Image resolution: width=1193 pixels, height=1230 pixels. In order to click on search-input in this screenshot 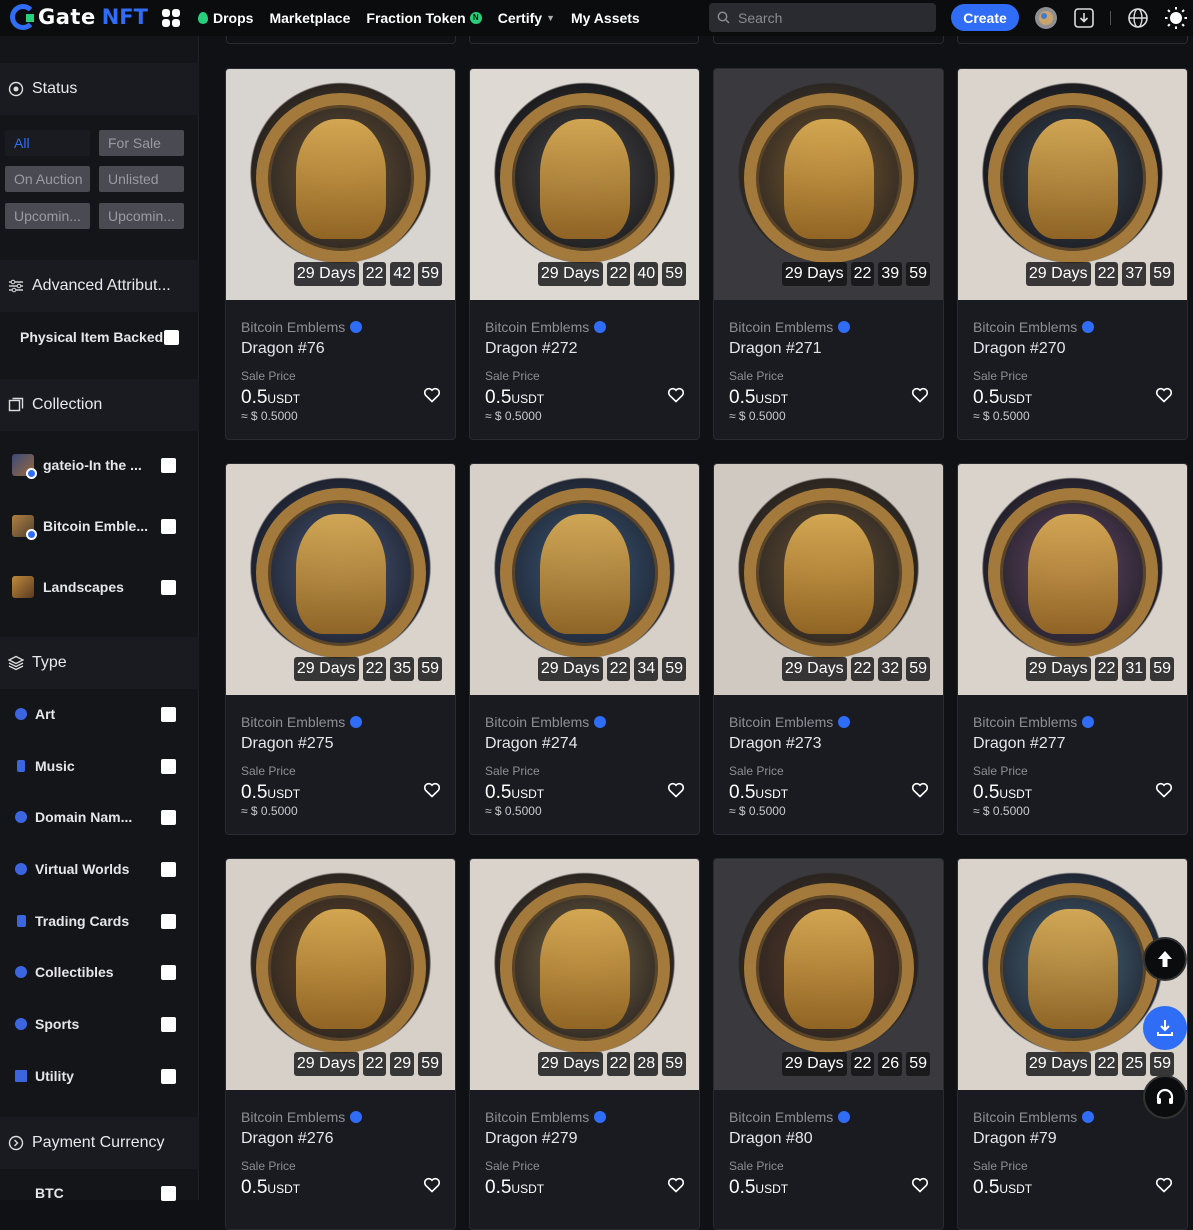, I will do `click(833, 17)`.